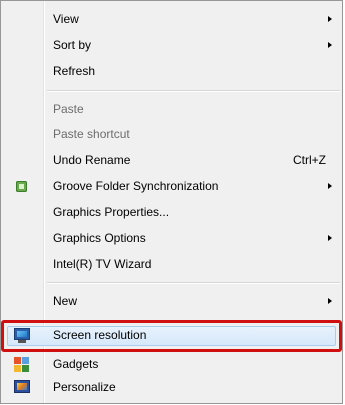 The width and height of the screenshot is (345, 405). Describe the element at coordinates (171, 364) in the screenshot. I see `menu-item-gadgets: Gadgets` at that location.